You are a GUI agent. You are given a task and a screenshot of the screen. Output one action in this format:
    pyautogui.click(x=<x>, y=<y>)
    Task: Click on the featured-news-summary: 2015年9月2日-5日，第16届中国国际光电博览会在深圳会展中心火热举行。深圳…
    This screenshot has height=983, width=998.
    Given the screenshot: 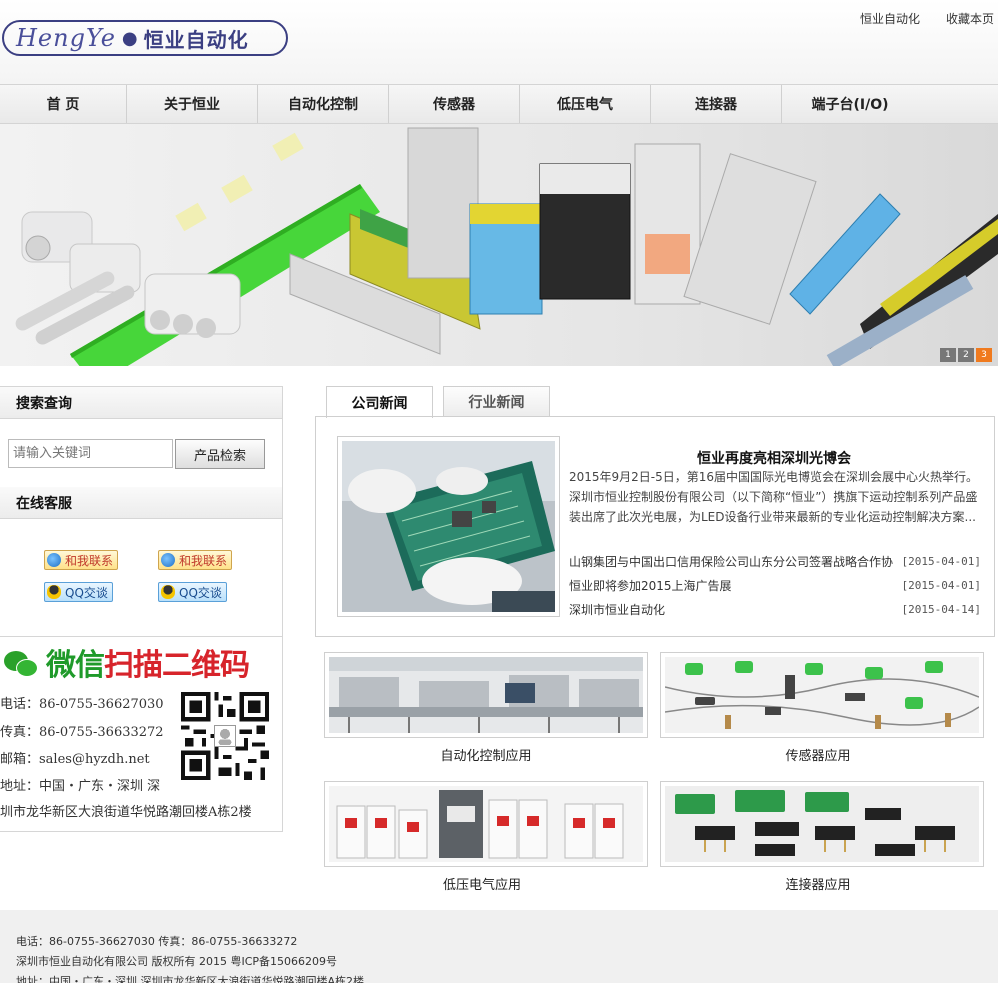 What is the action you would take?
    pyautogui.click(x=774, y=497)
    